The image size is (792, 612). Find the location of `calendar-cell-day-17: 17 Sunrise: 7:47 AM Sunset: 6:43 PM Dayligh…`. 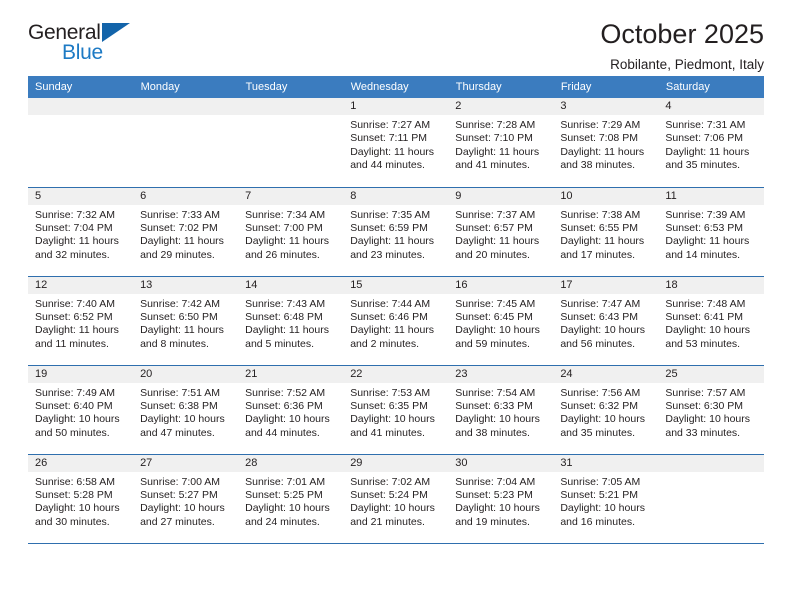

calendar-cell-day-17: 17 Sunrise: 7:47 AM Sunset: 6:43 PM Dayligh… is located at coordinates (606, 321).